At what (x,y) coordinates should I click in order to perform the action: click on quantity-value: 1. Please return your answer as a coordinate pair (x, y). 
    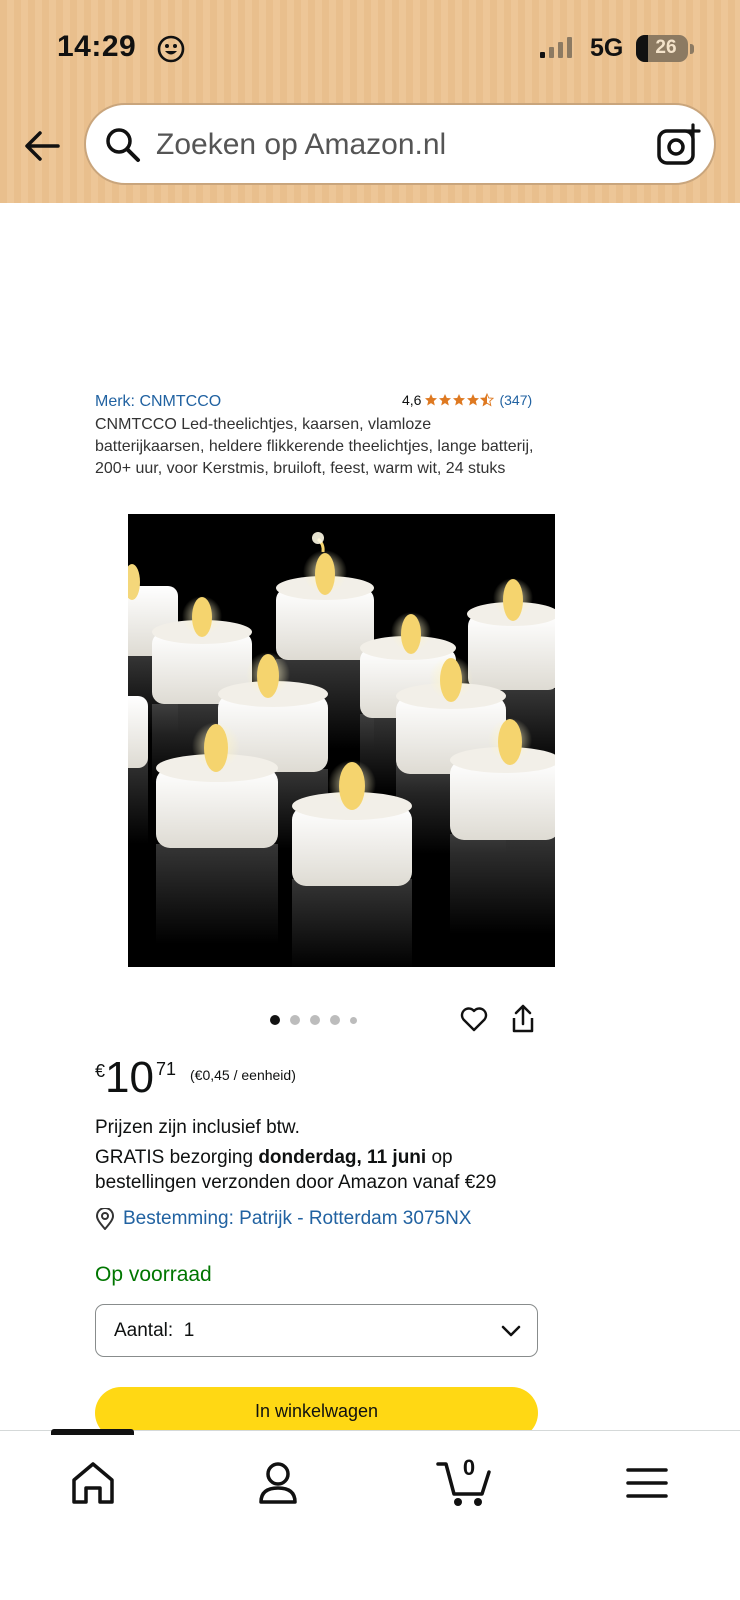
    Looking at the image, I should click on (189, 1330).